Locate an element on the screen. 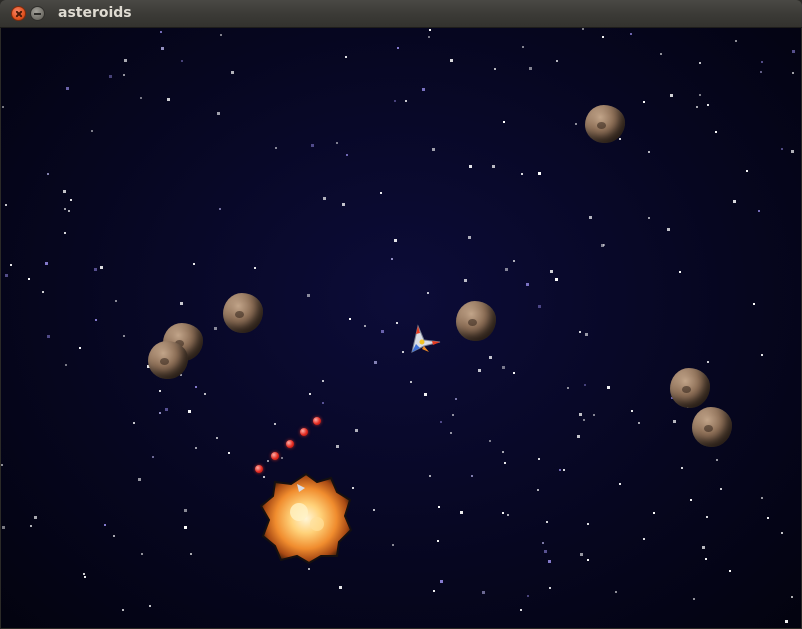 Image resolution: width=802 pixels, height=629 pixels. close-icon is located at coordinates (18, 13).